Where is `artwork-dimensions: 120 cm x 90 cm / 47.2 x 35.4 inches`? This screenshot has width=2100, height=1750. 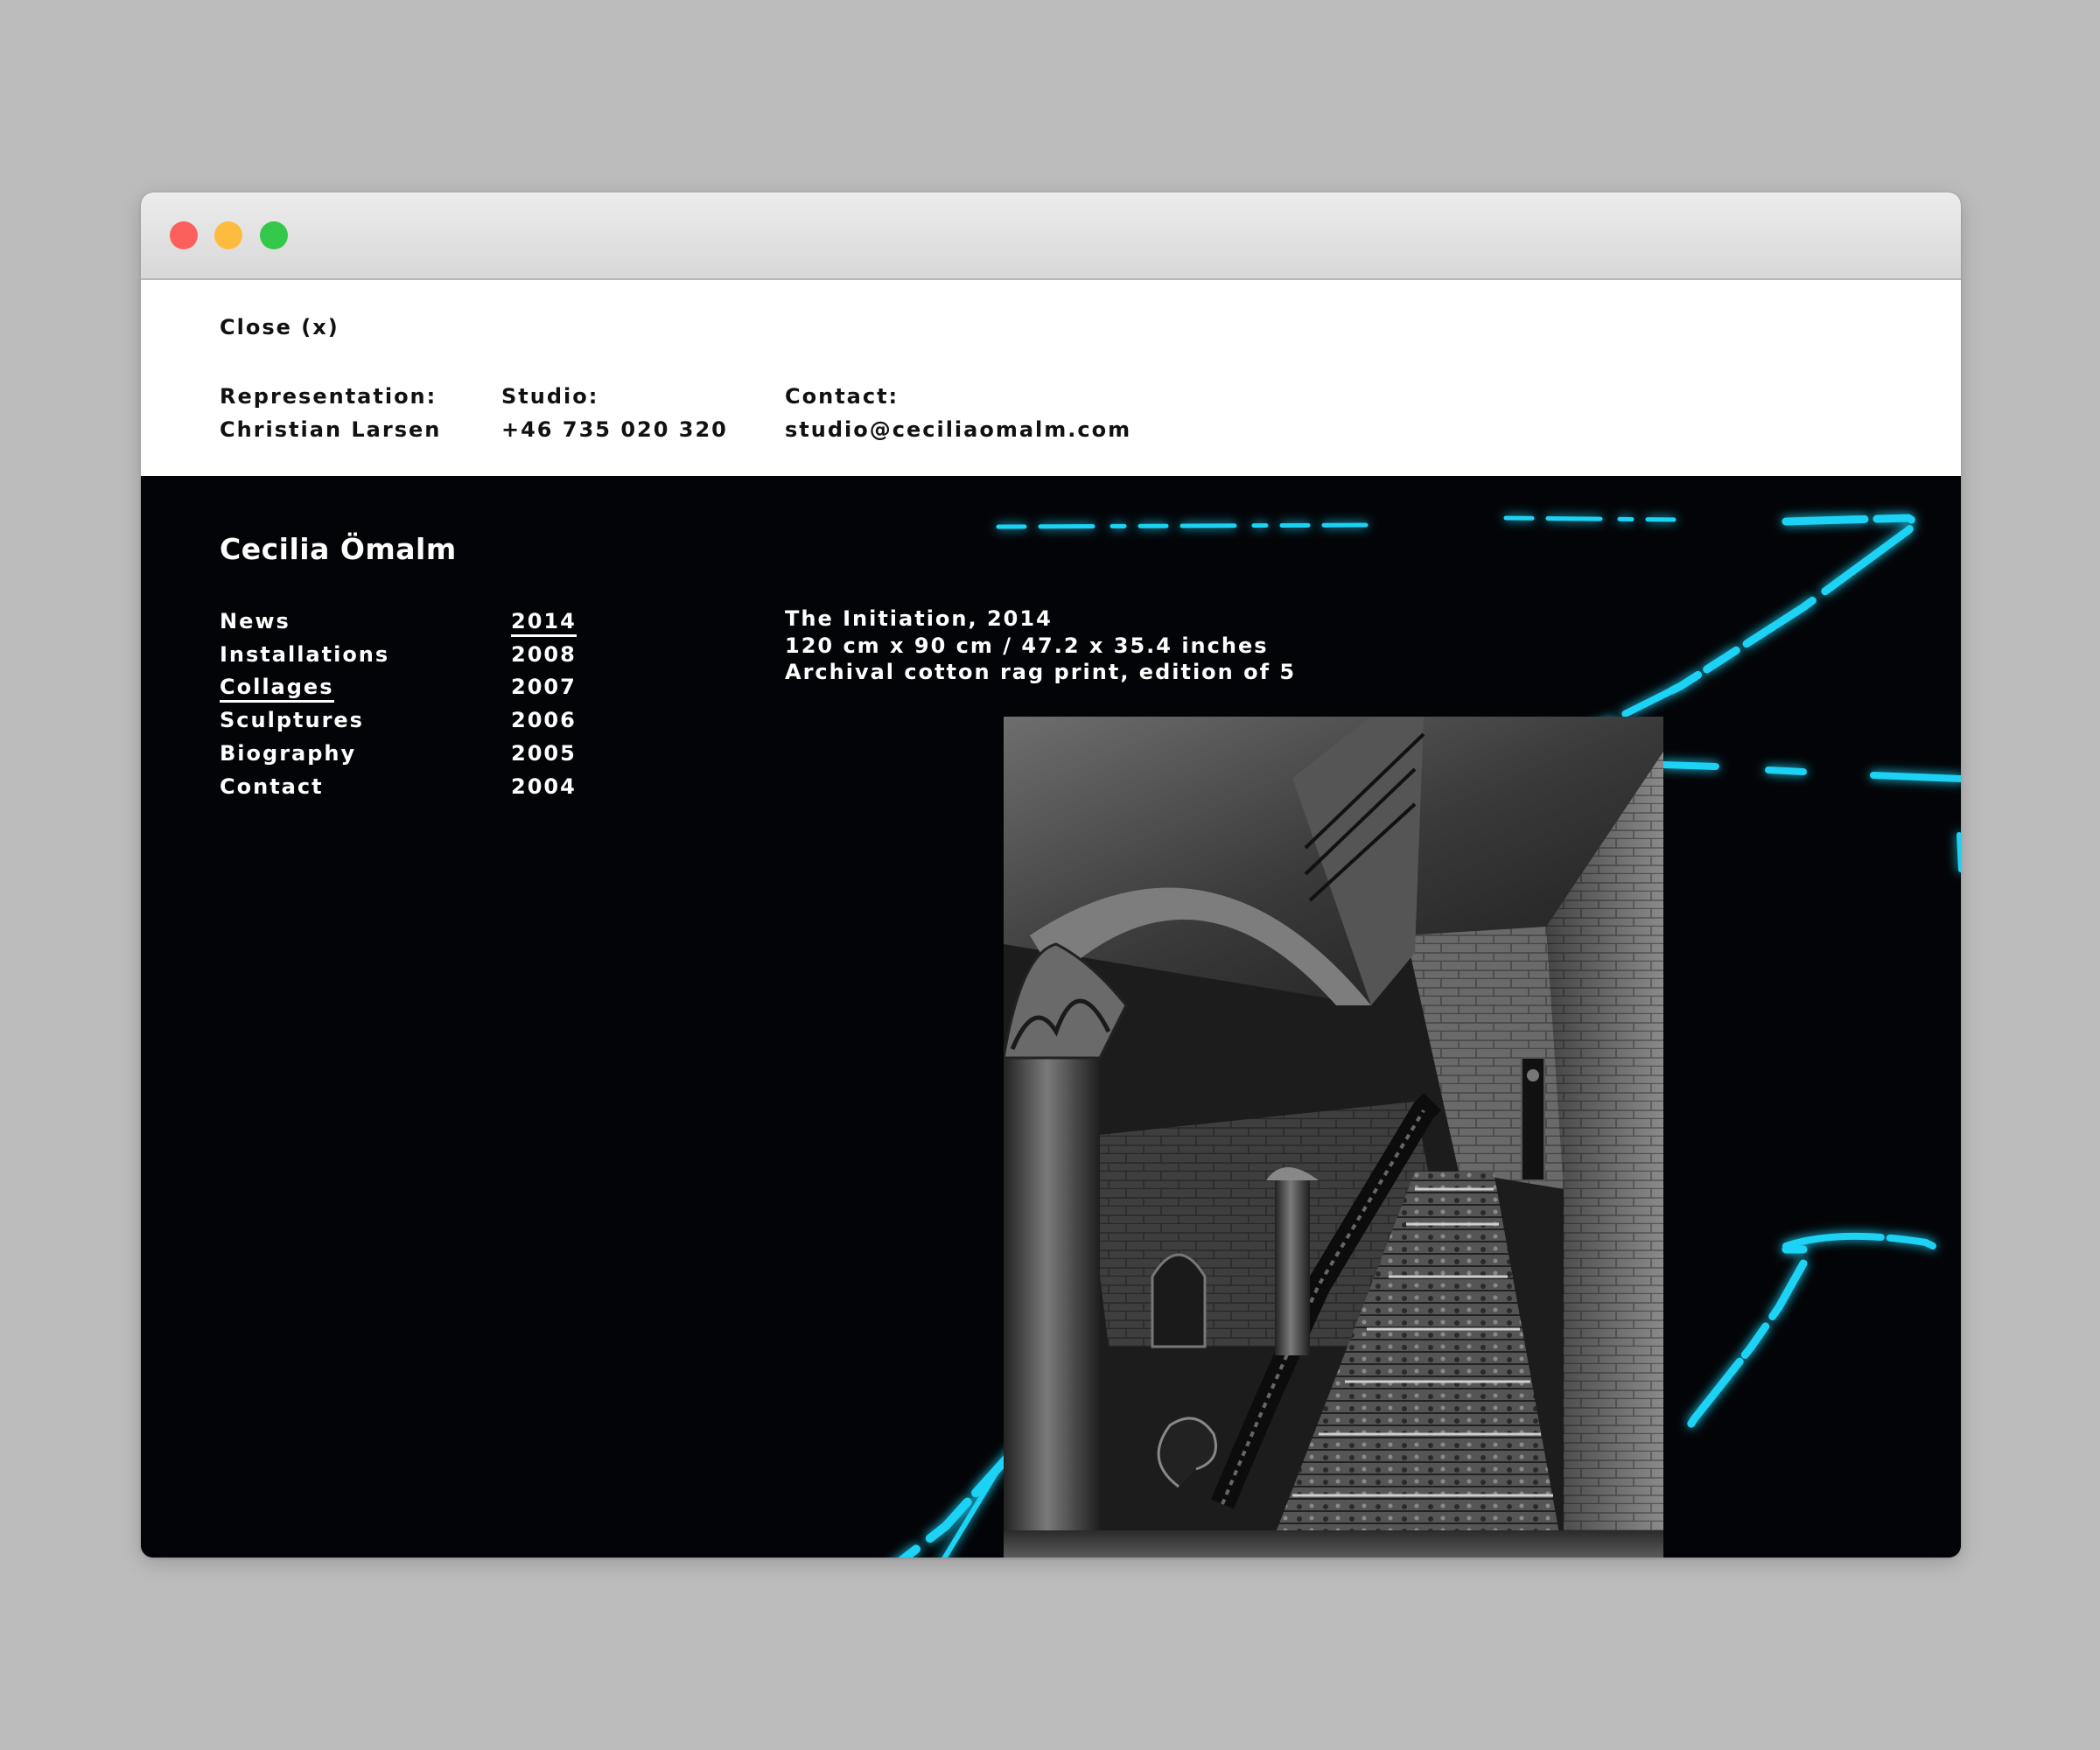
artwork-dimensions: 120 cm x 90 cm / 47.2 x 35.4 inches is located at coordinates (1027, 645).